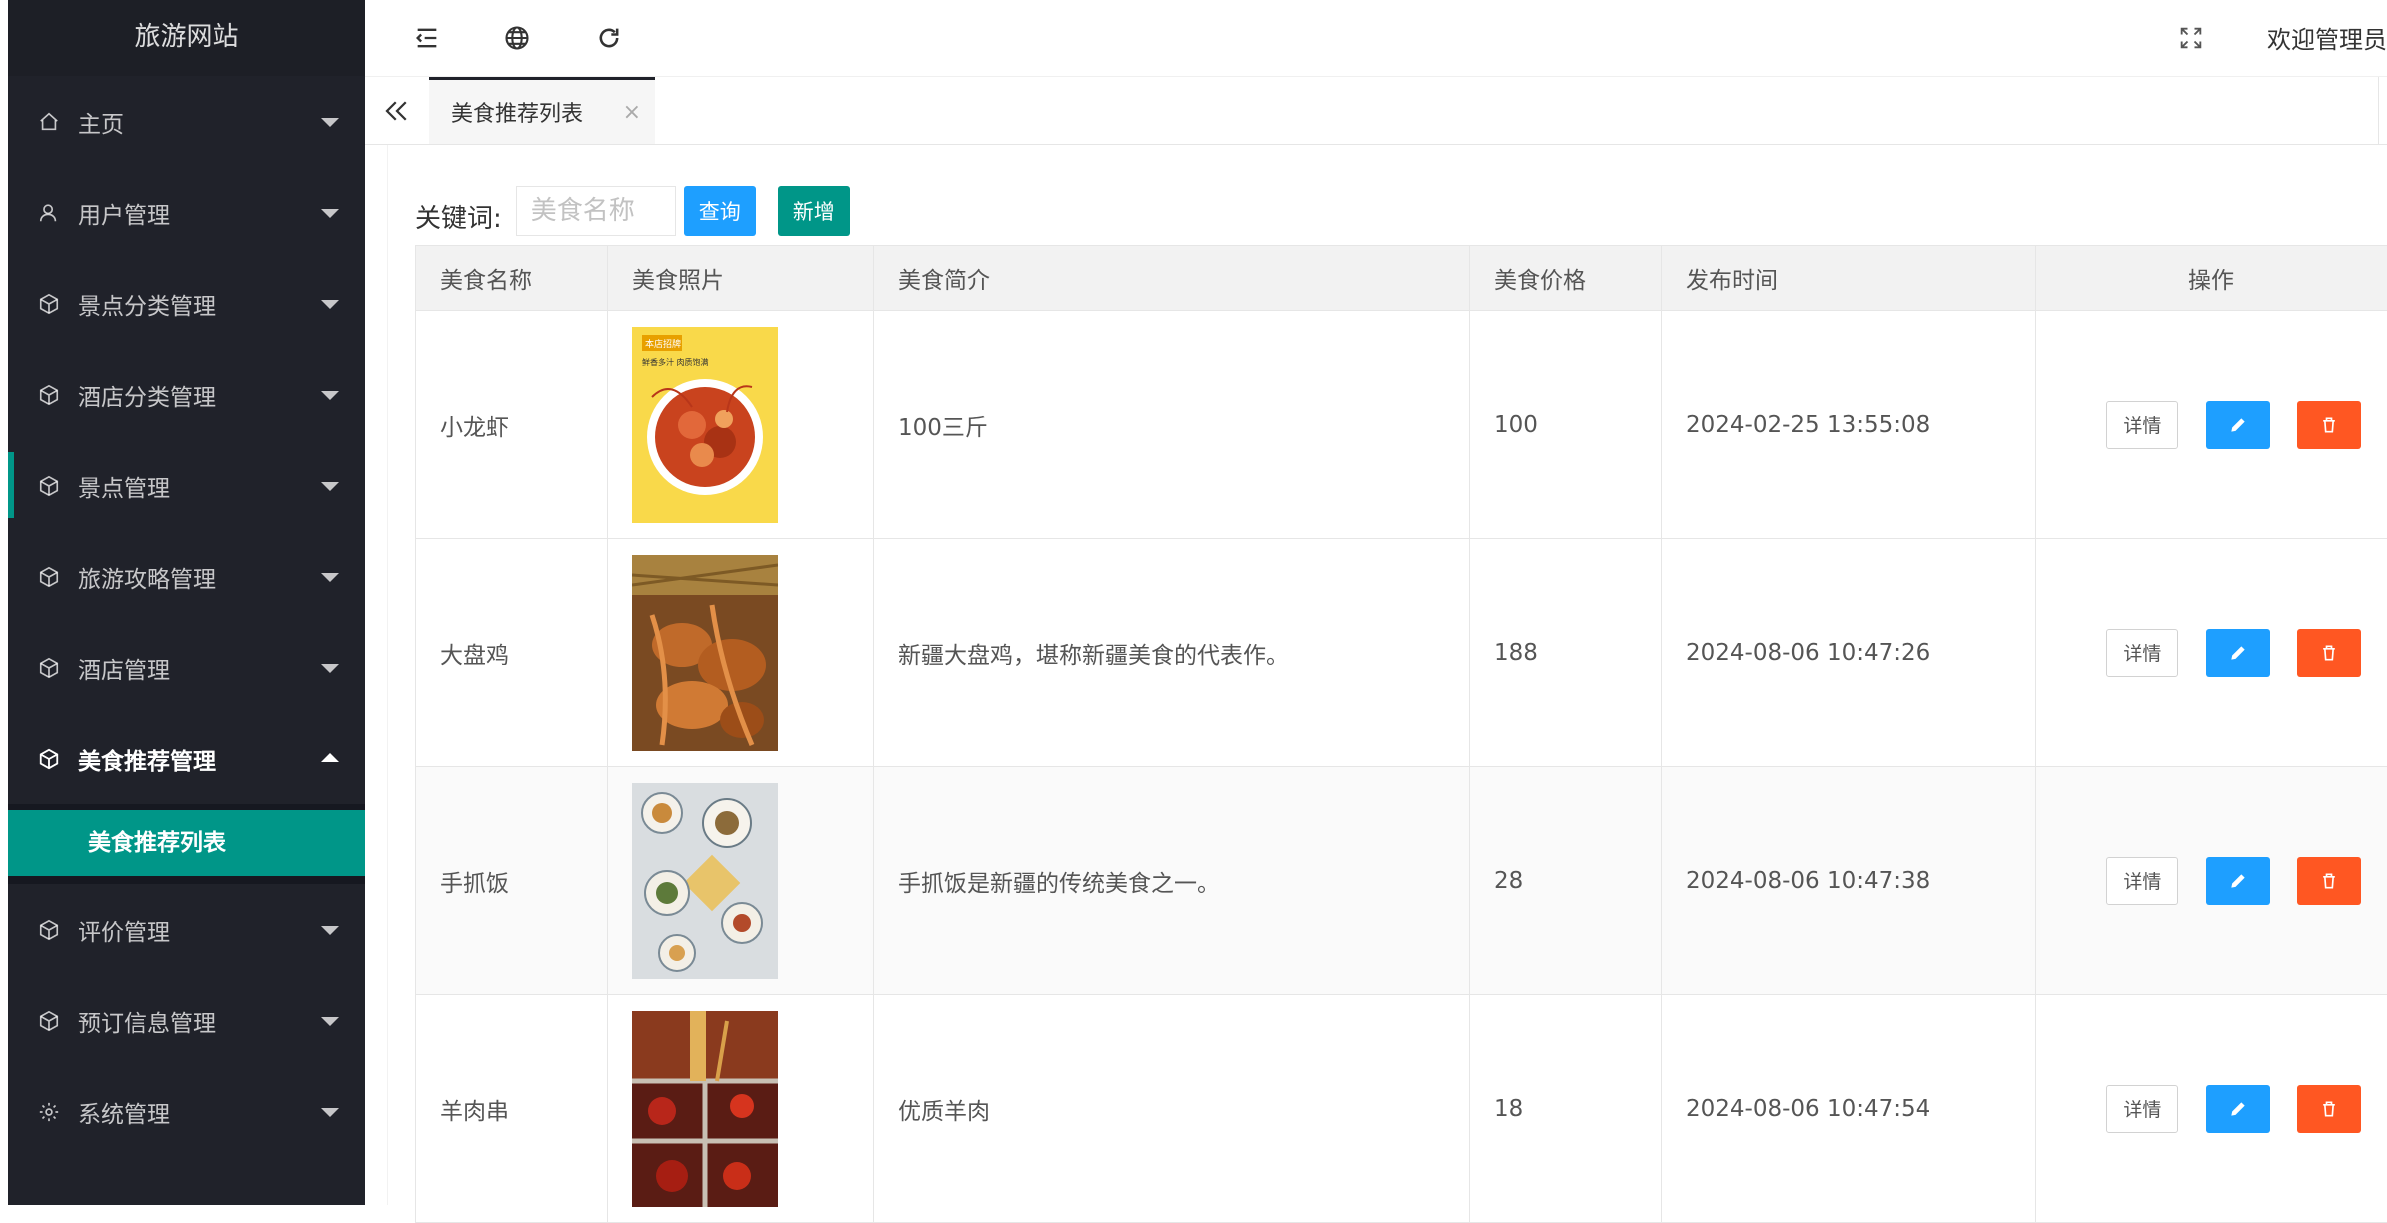 The width and height of the screenshot is (2387, 1223). I want to click on food-intro: 100三斤, so click(1172, 425).